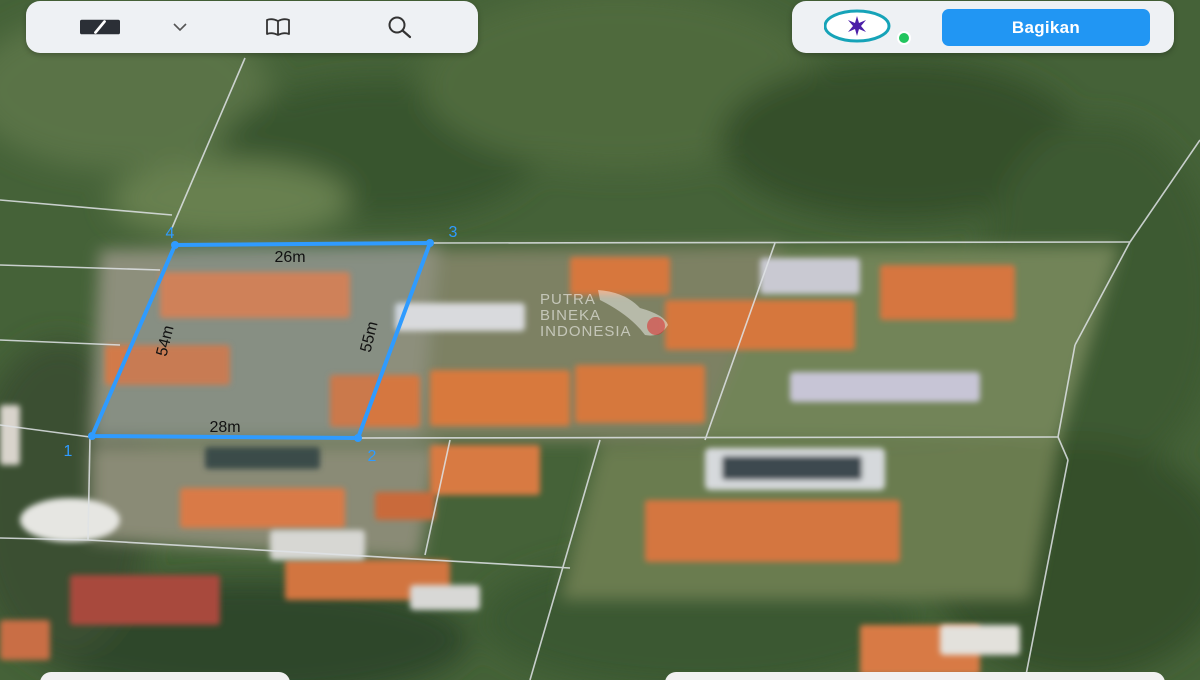 The height and width of the screenshot is (680, 1200). What do you see at coordinates (570, 315) in the screenshot?
I see `watermark-line-2: BINEKA` at bounding box center [570, 315].